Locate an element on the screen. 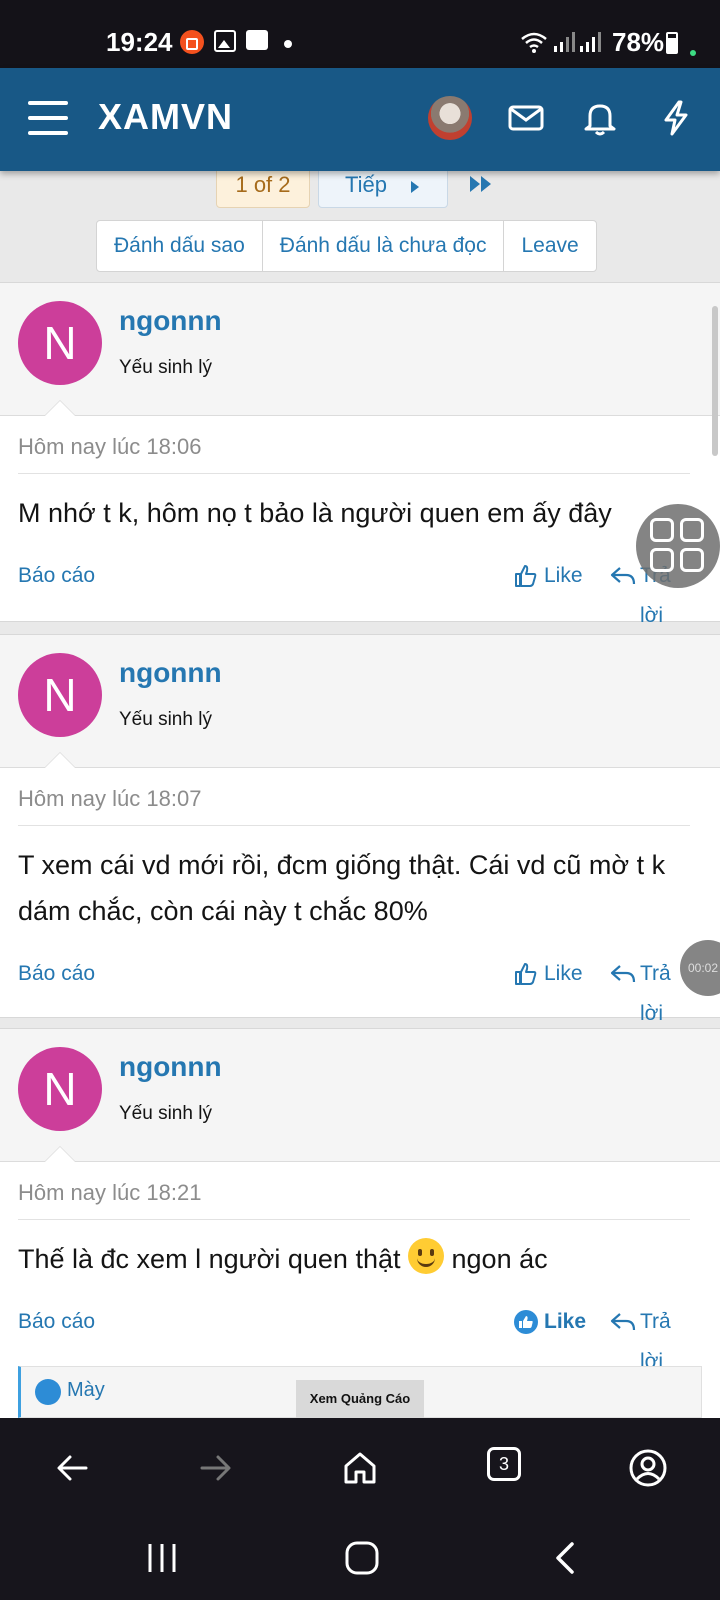 This screenshot has width=720, height=1600. recent-apps-icon is located at coordinates (162, 1558).